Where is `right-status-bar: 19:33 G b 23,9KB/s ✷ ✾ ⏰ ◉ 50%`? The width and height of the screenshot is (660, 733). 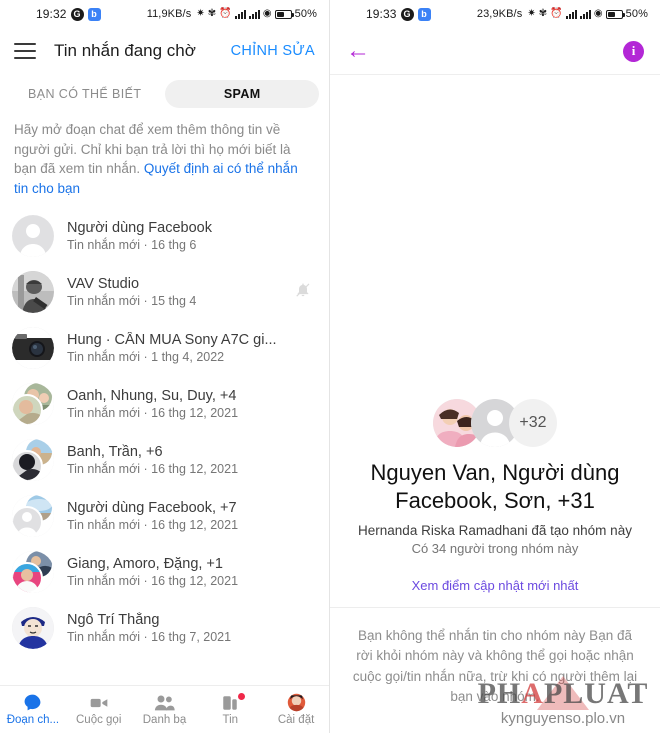
right-status-bar: 19:33 G b 23,9KB/s ✷ ✾ ⏰ ◉ 50% is located at coordinates (495, 14).